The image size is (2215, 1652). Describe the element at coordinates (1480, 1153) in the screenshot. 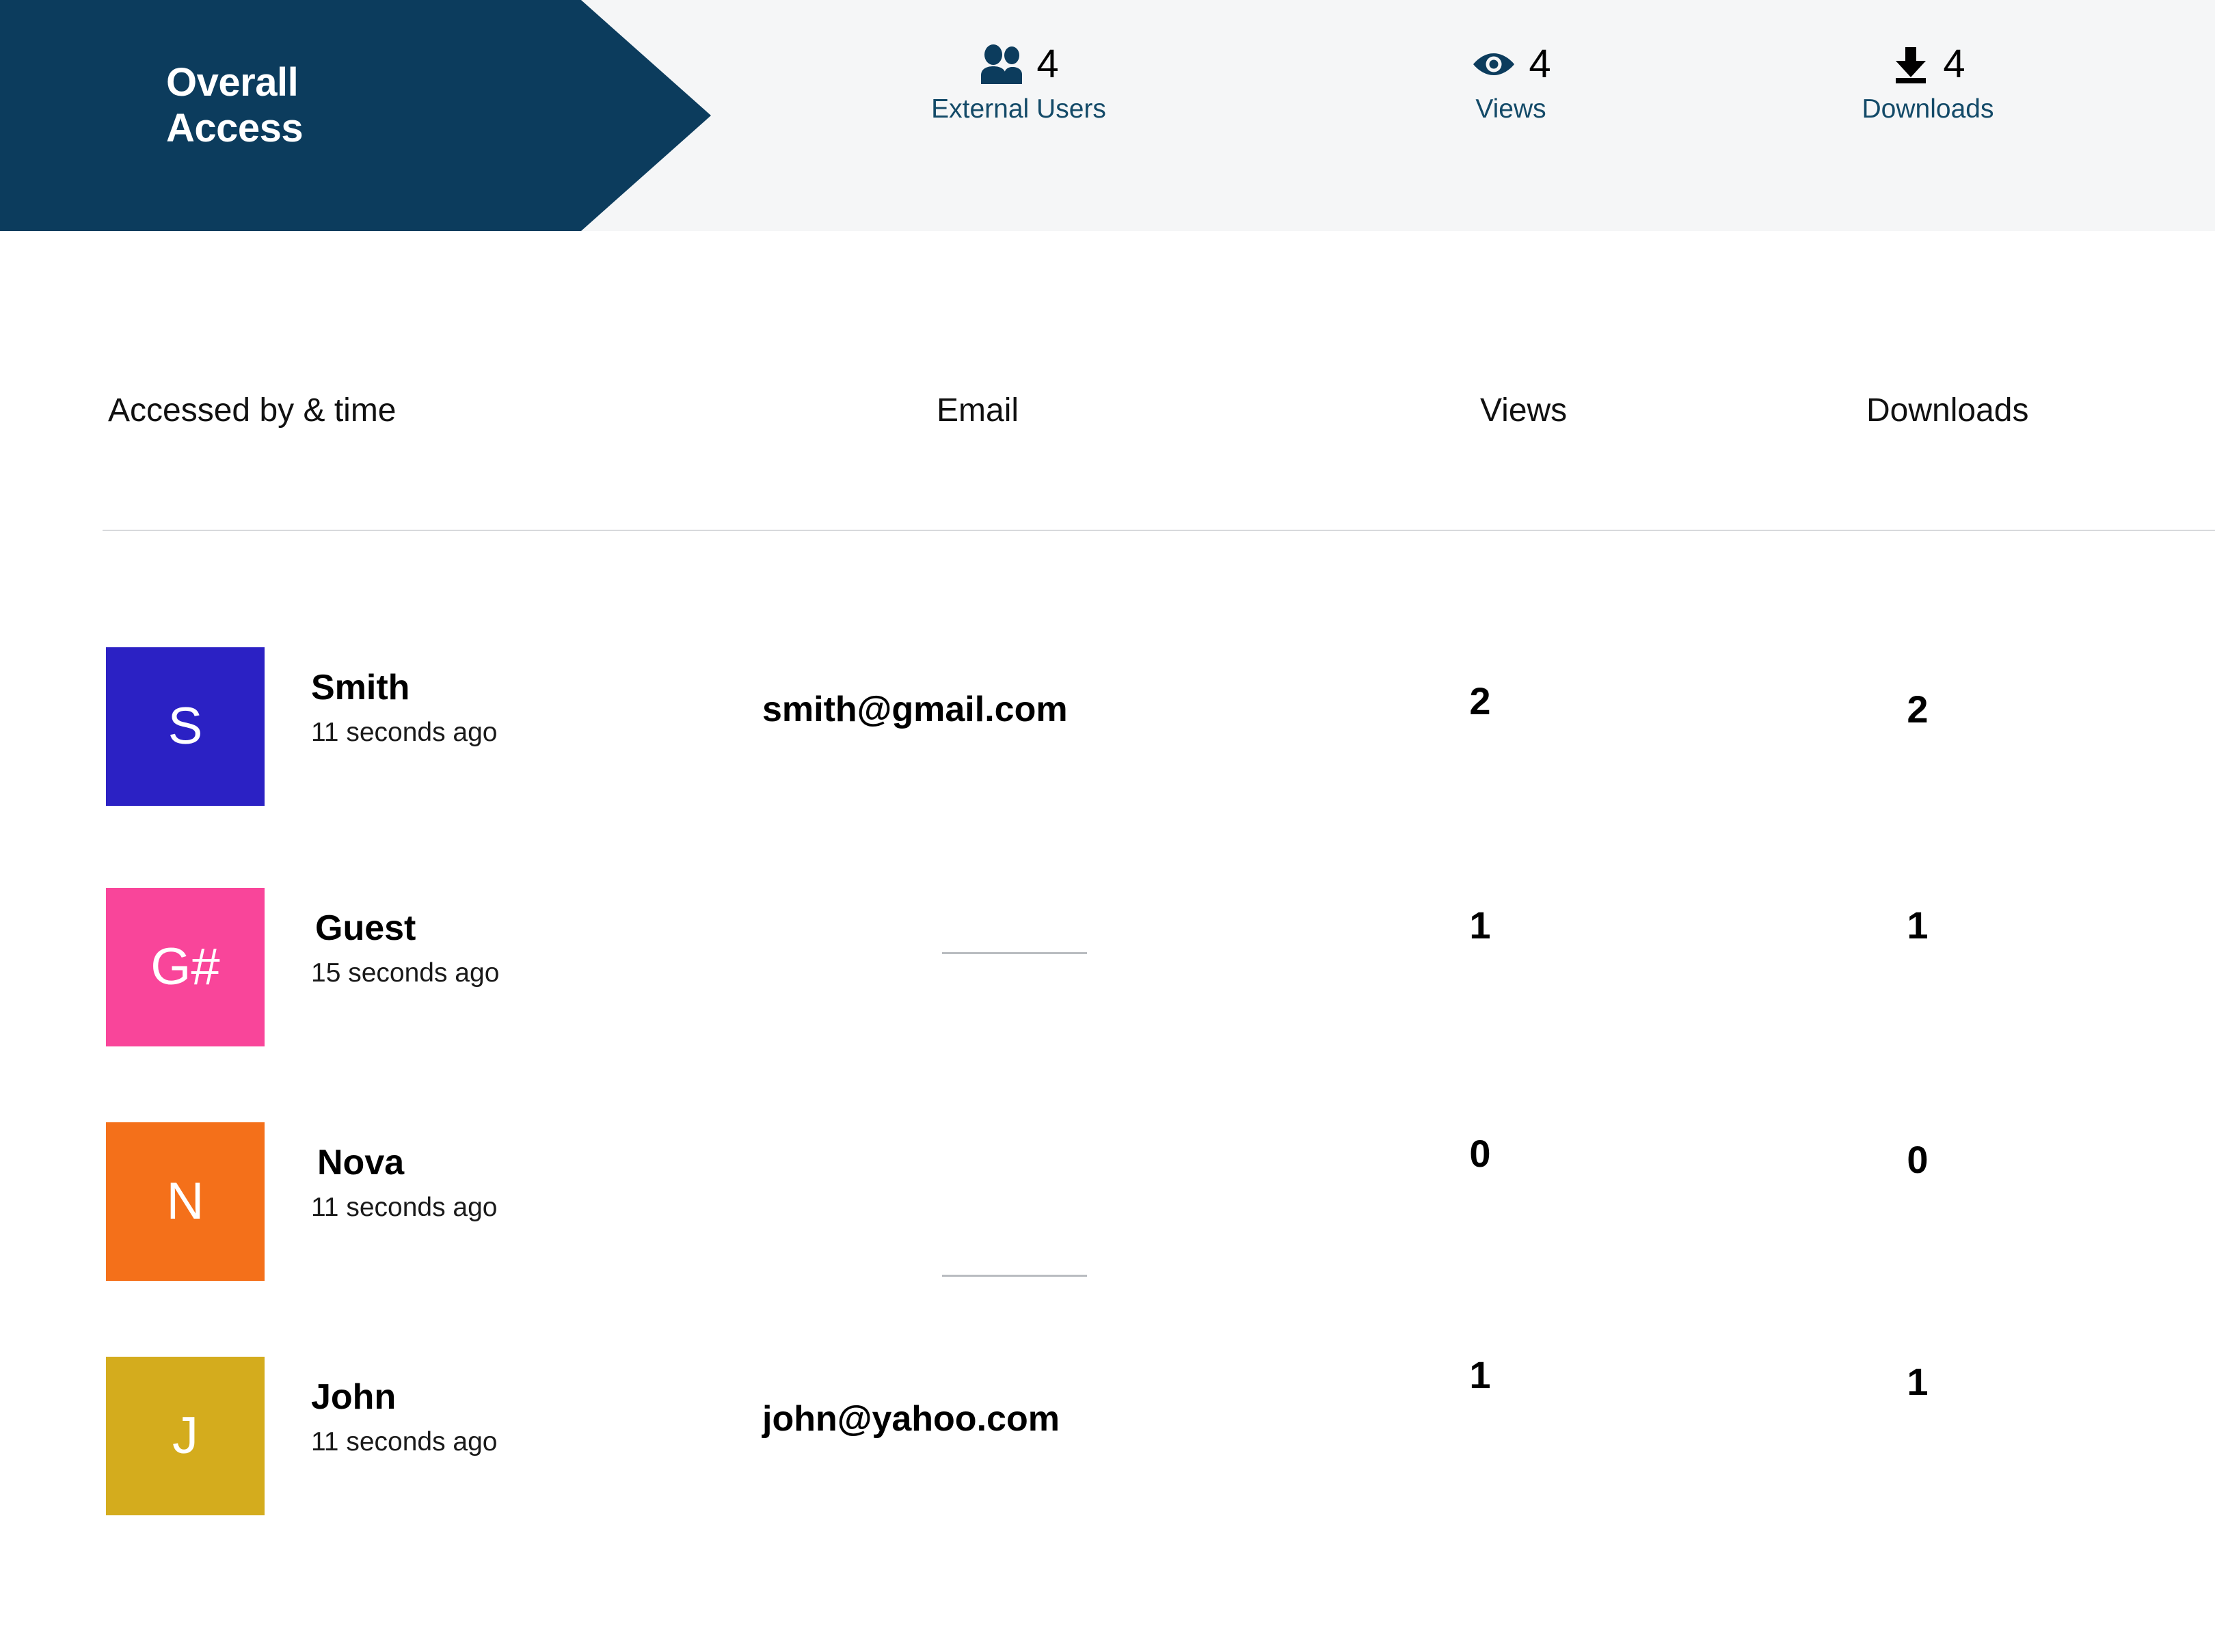

I see `views-count: 0` at that location.